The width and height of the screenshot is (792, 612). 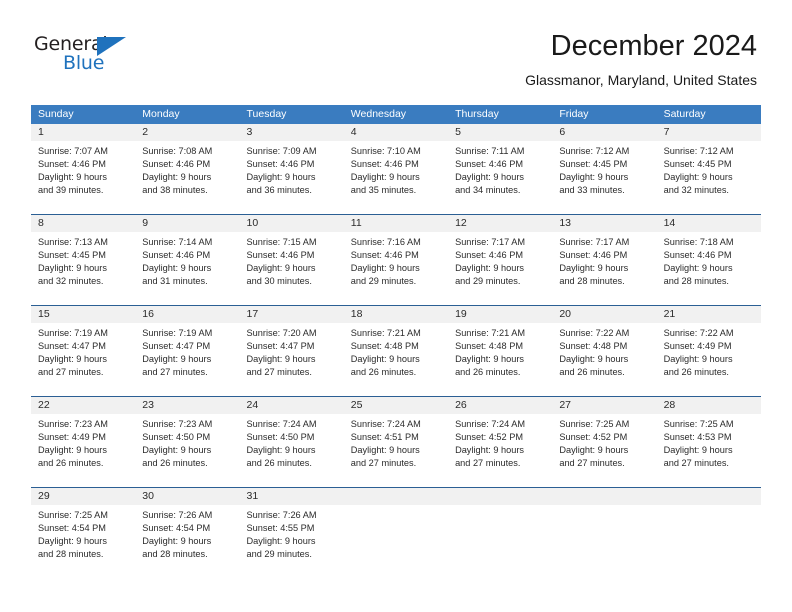 What do you see at coordinates (177, 151) in the screenshot?
I see `day-sunrise-text: Sunrise: 7:08 AM` at bounding box center [177, 151].